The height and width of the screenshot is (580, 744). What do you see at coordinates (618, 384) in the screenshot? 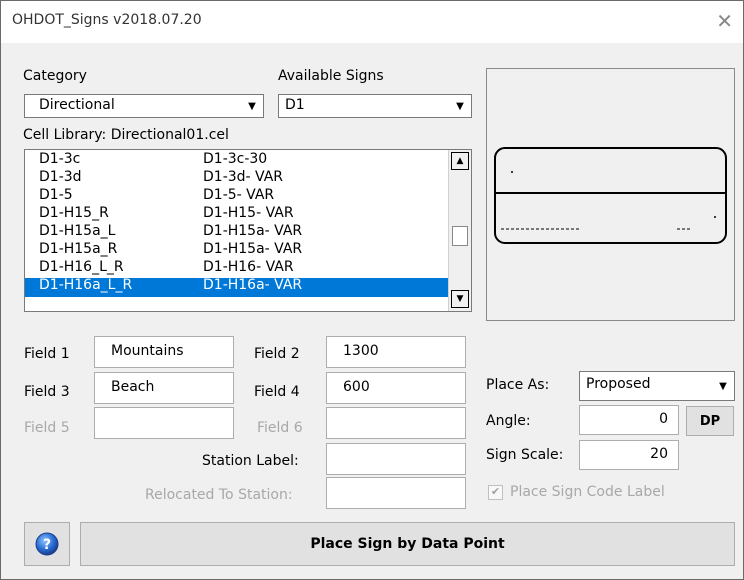
I see `place-as-value: Proposed` at bounding box center [618, 384].